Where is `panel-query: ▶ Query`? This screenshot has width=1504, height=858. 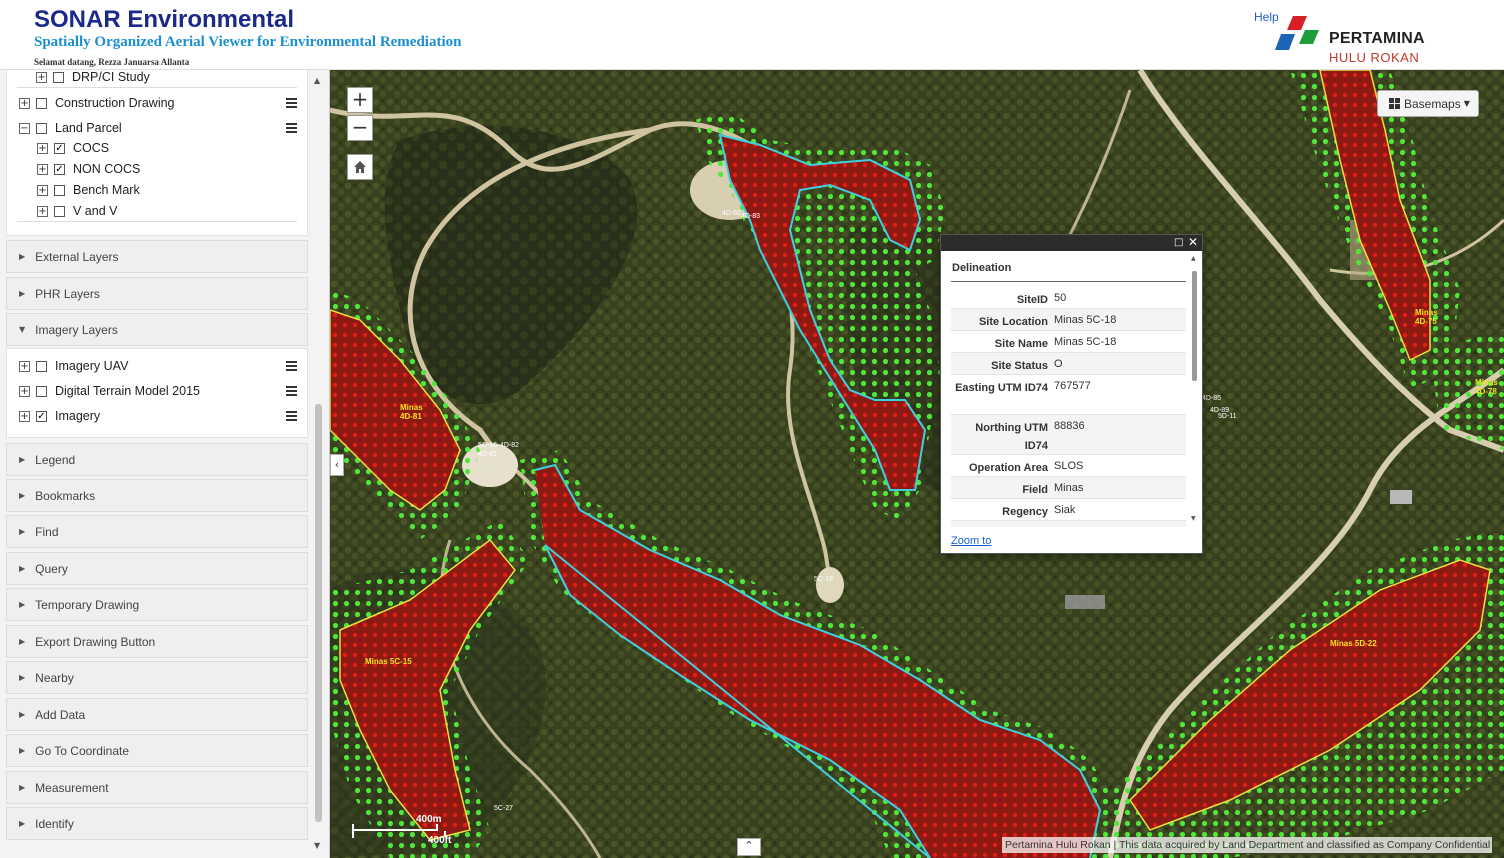 panel-query: ▶ Query is located at coordinates (157, 568).